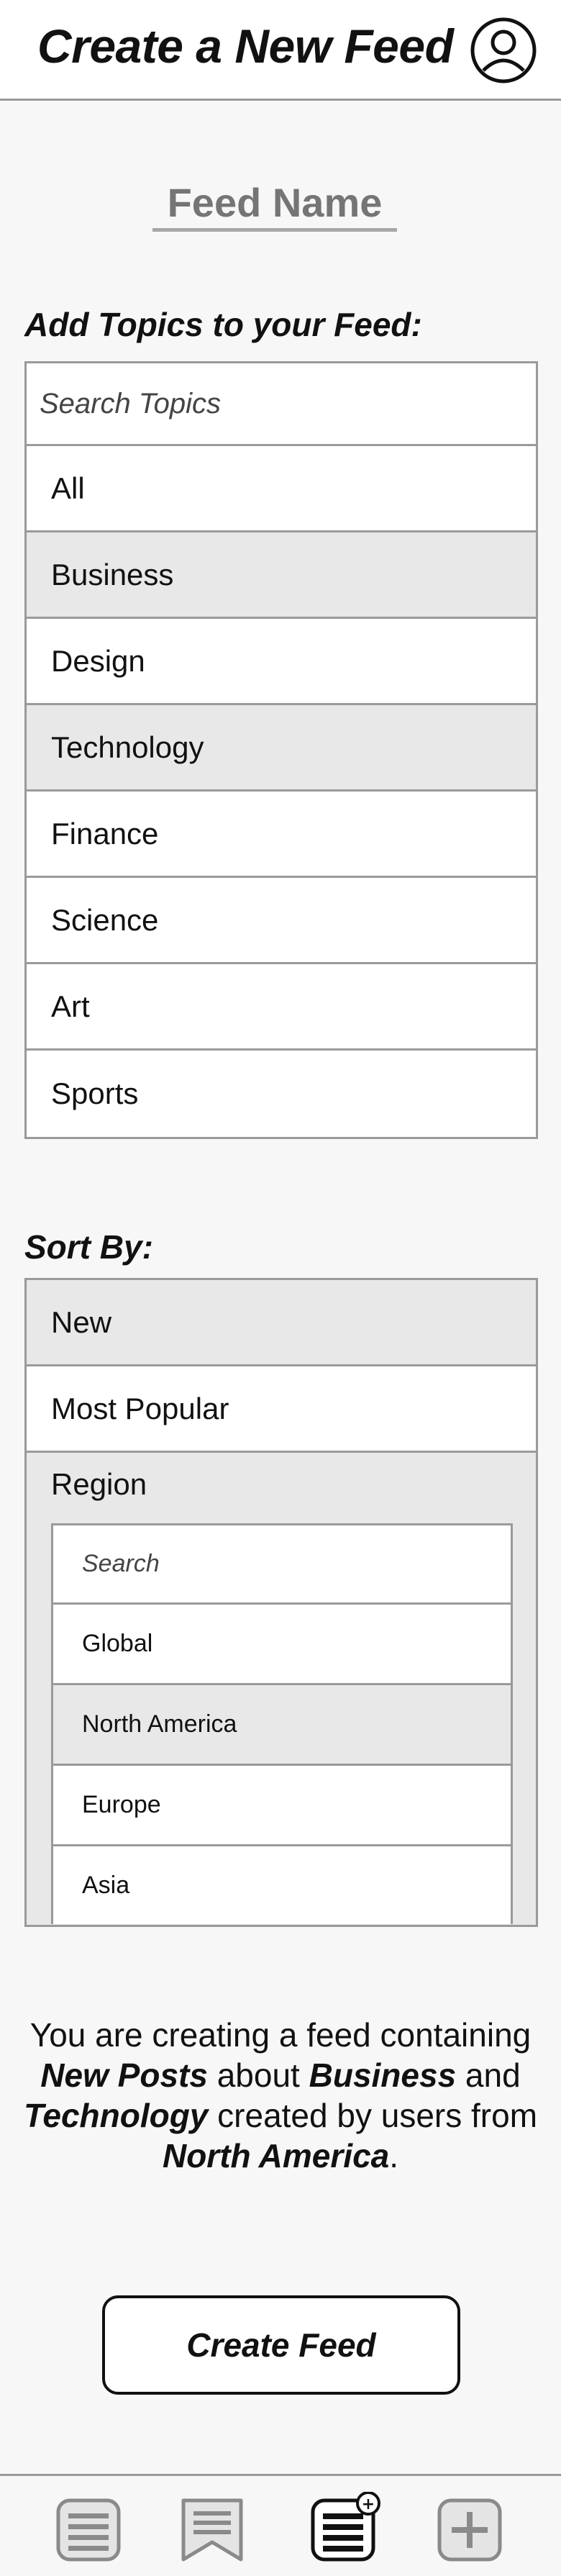 This screenshot has height=2576, width=561. I want to click on topic-label: Design, so click(98, 660).